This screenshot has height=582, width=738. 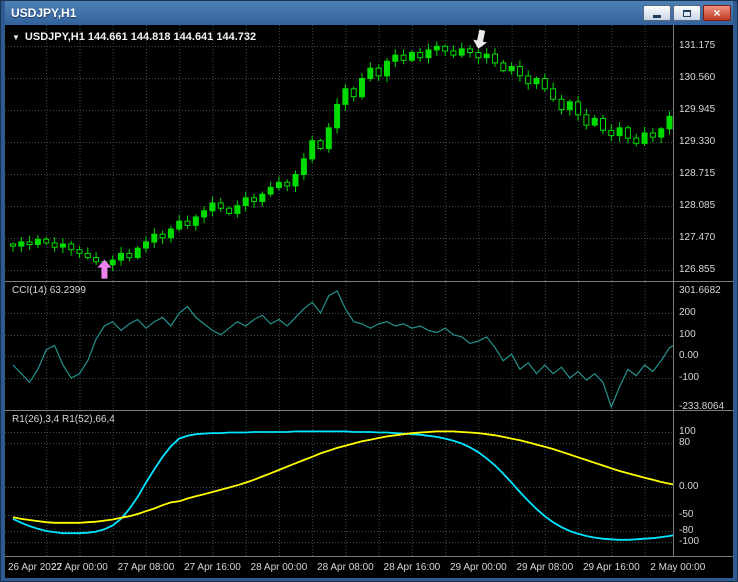 What do you see at coordinates (697, 77) in the screenshot?
I see `axis-tick: 130.560` at bounding box center [697, 77].